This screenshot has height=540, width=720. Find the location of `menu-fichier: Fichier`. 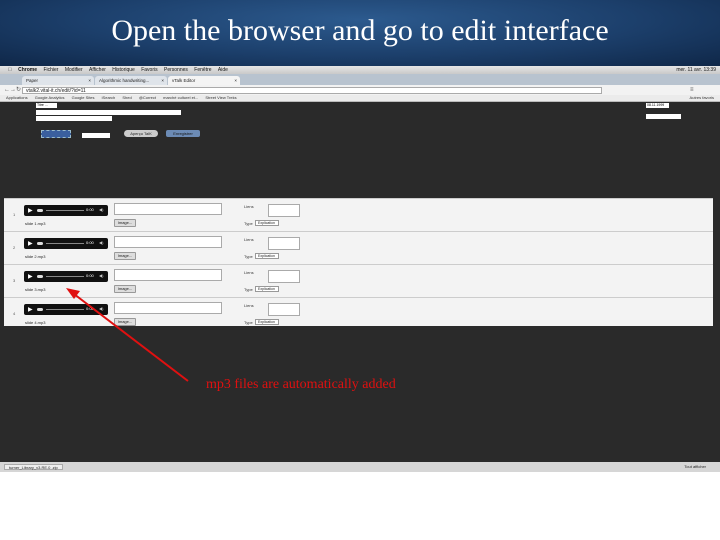

menu-fichier: Fichier is located at coordinates (50, 70).